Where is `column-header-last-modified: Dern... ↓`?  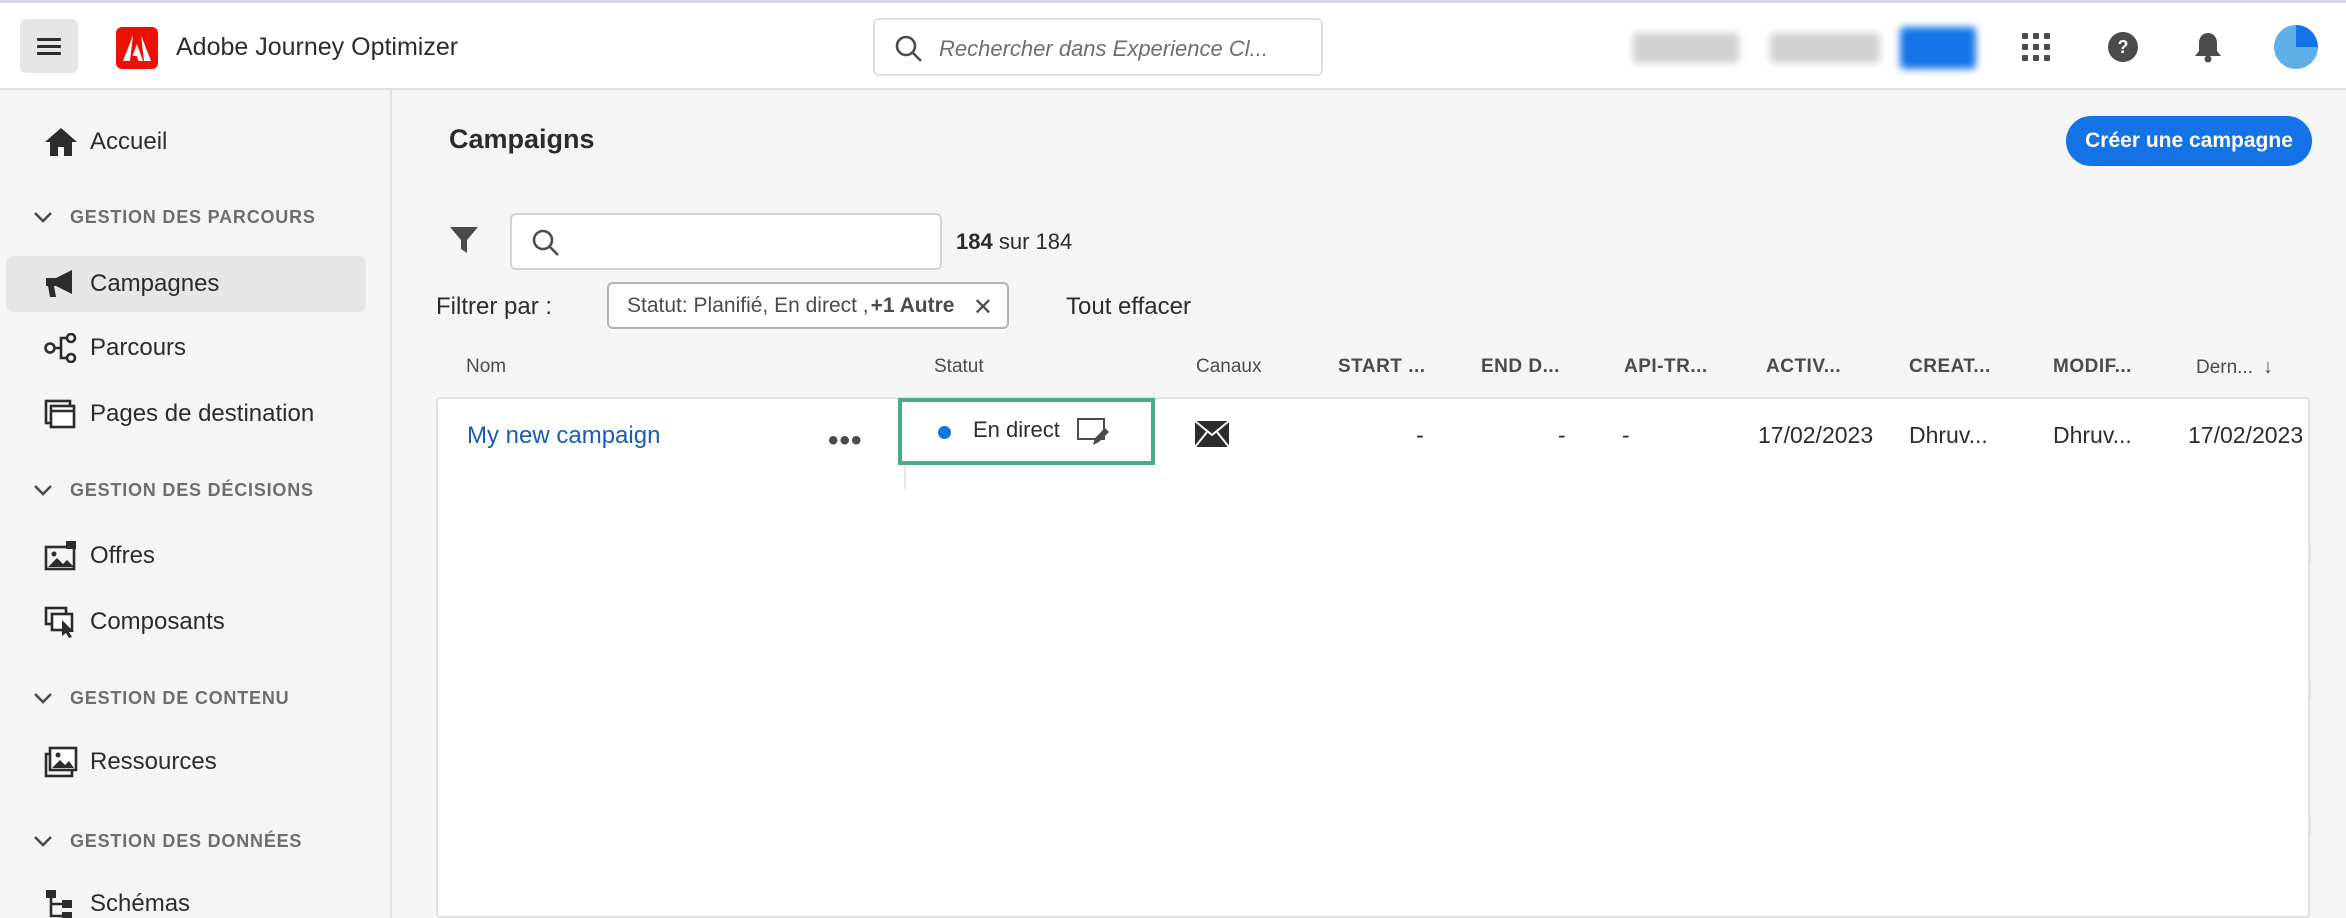 column-header-last-modified: Dern... ↓ is located at coordinates (2234, 367).